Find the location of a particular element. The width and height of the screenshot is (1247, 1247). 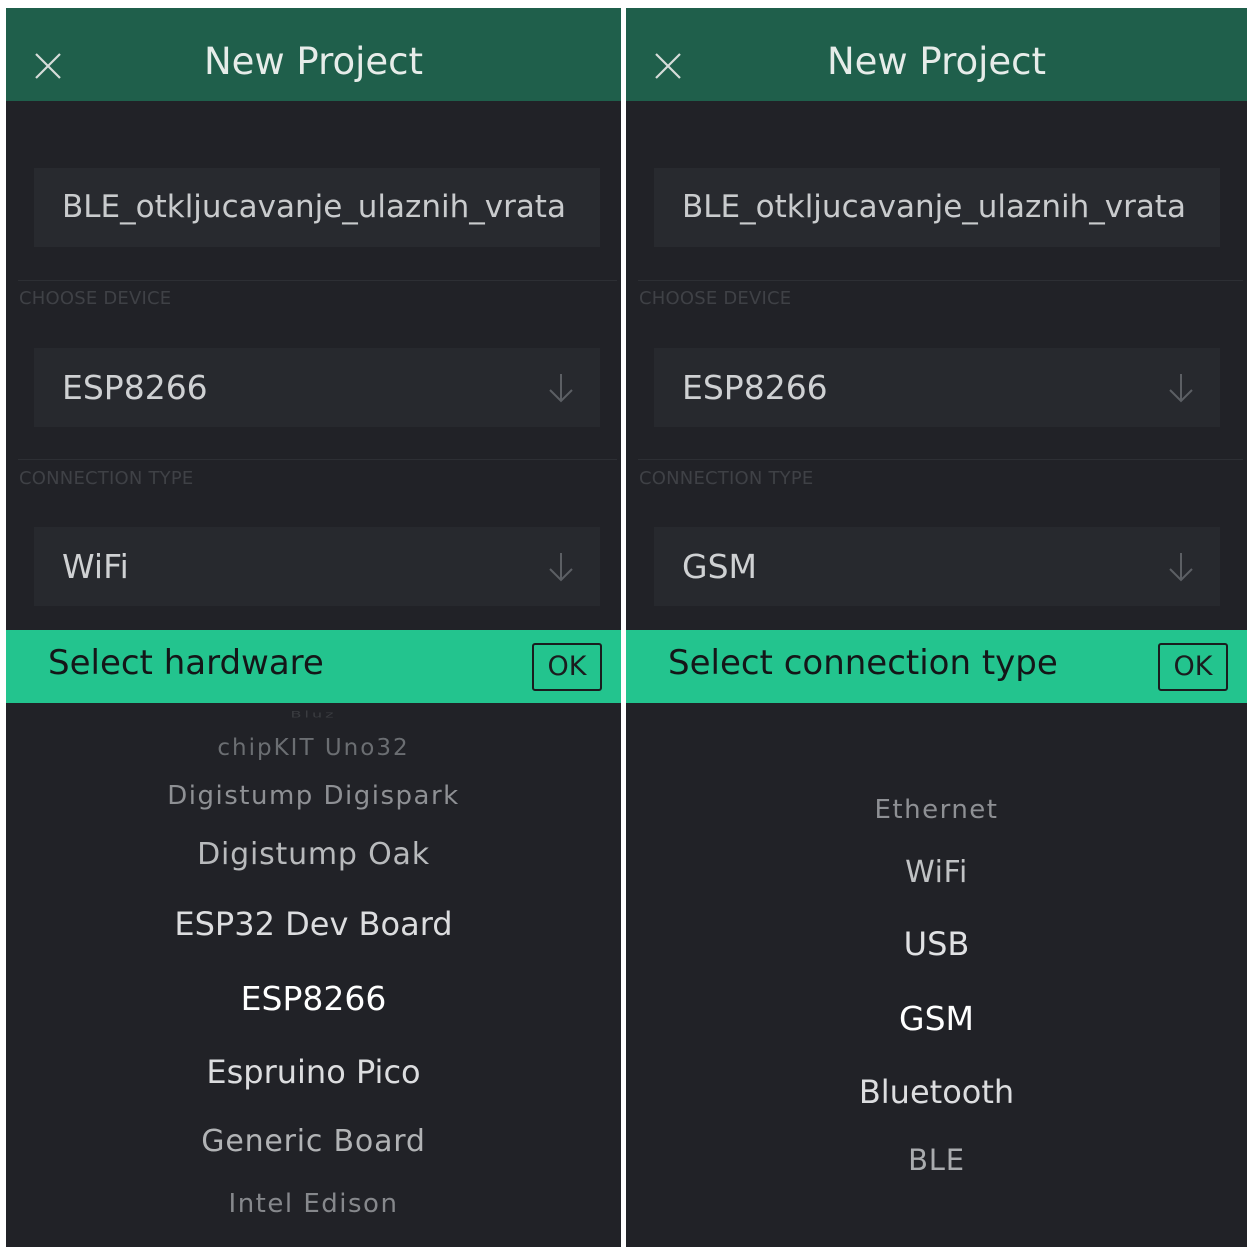

picker-option: USB is located at coordinates (936, 944).